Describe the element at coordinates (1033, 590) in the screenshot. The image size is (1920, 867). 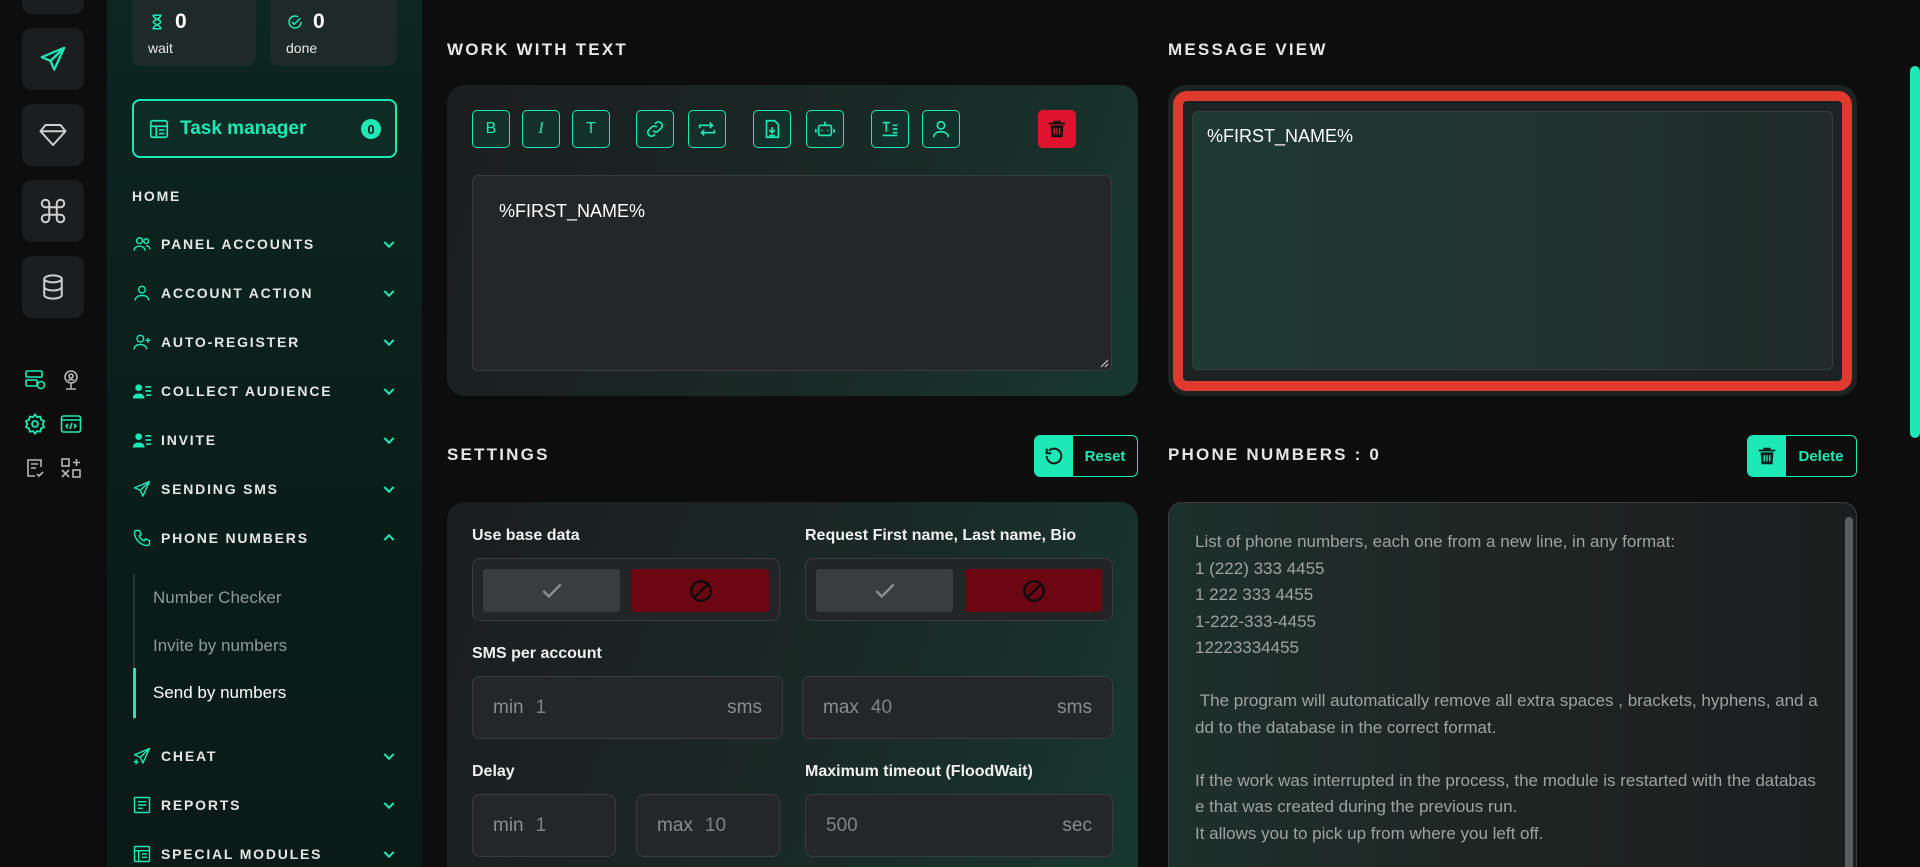
I see `request-names-no` at that location.